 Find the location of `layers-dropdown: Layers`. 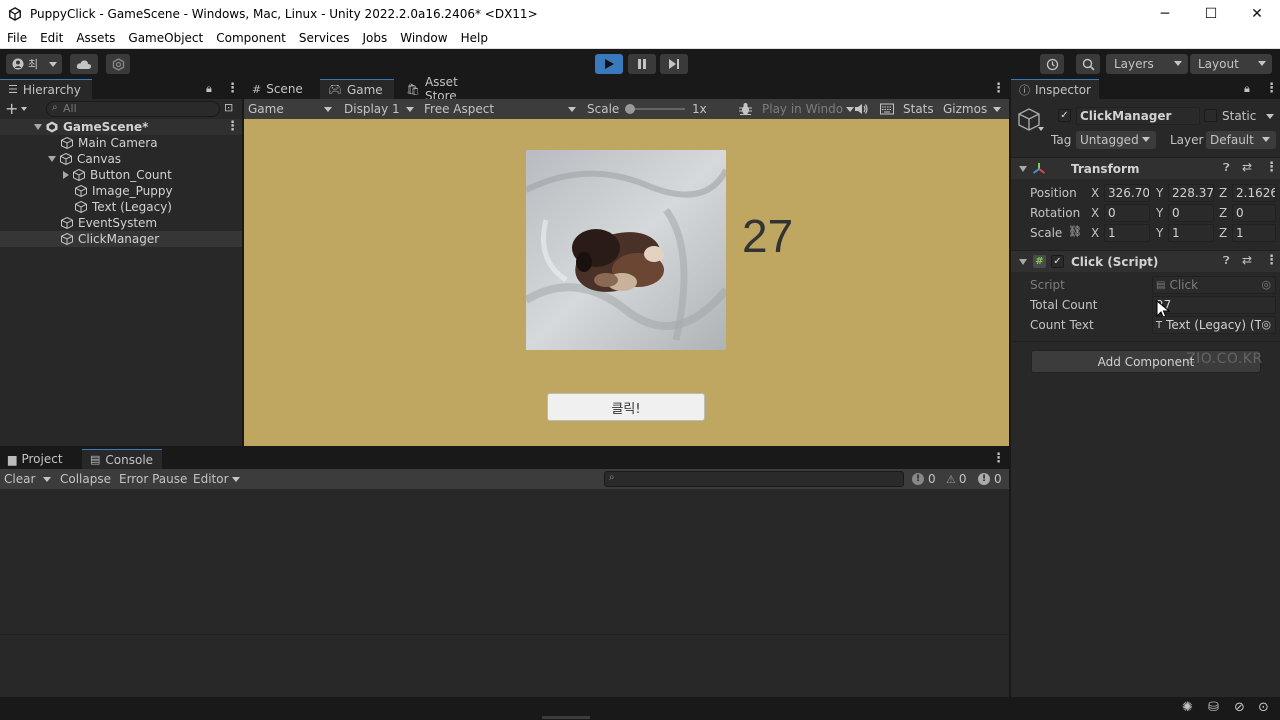

layers-dropdown: Layers is located at coordinates (1147, 64).